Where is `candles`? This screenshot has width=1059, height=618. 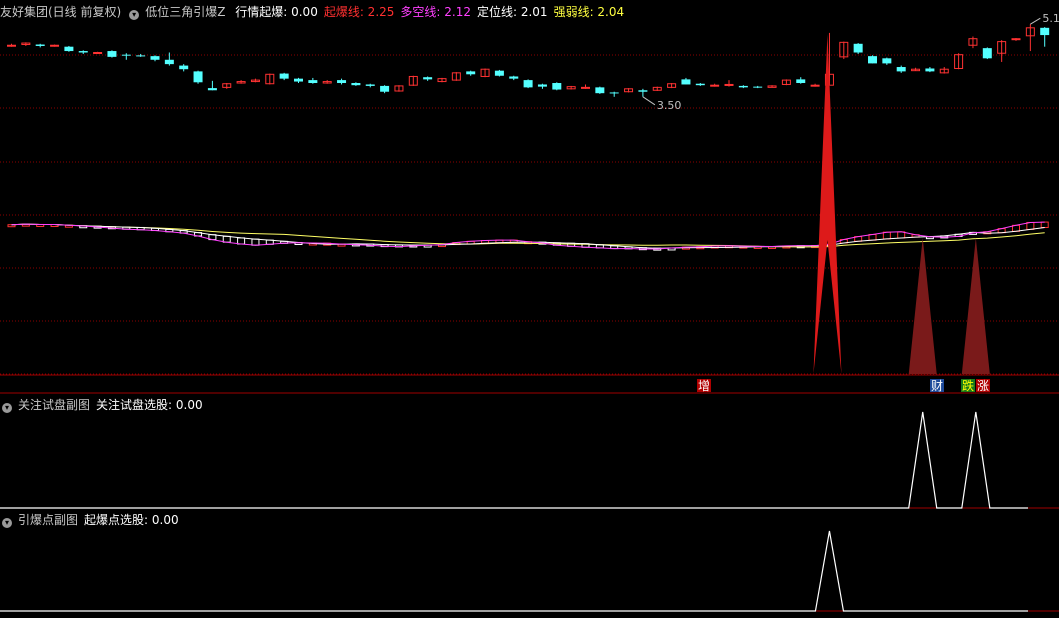
candles is located at coordinates (528, 60).